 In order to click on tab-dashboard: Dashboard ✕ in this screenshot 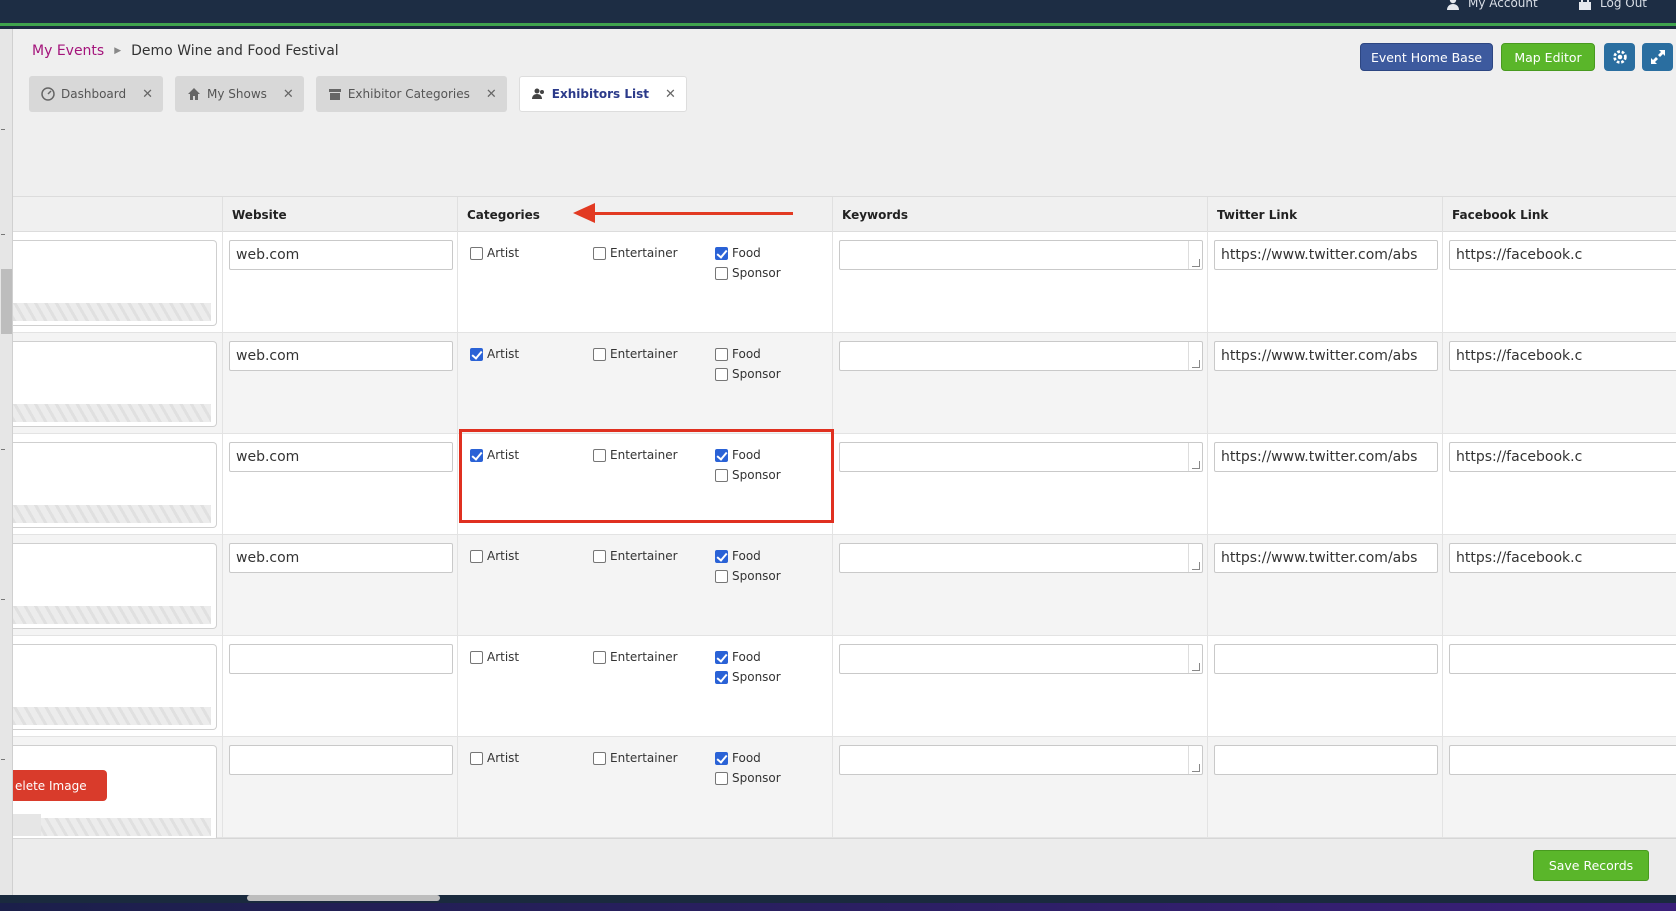, I will do `click(96, 94)`.